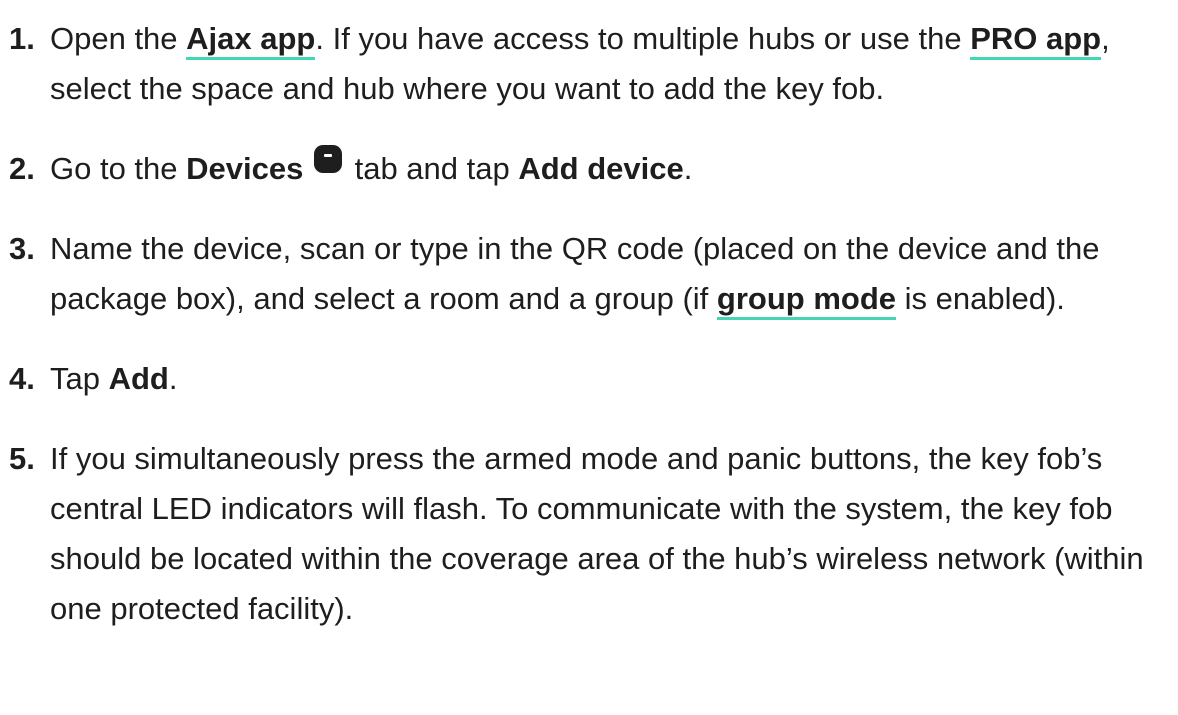 This screenshot has height=715, width=1178. What do you see at coordinates (251, 40) in the screenshot?
I see `ajax-app-link: Ajax app` at bounding box center [251, 40].